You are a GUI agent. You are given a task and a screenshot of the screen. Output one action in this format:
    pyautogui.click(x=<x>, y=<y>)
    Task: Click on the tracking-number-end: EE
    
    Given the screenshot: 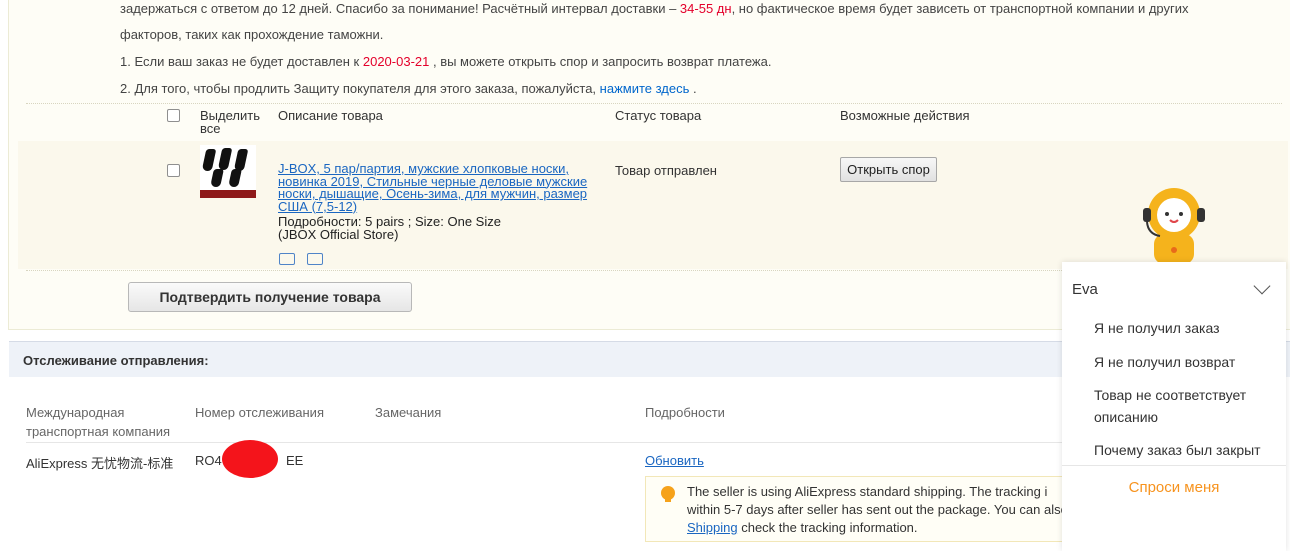 What is the action you would take?
    pyautogui.click(x=295, y=460)
    